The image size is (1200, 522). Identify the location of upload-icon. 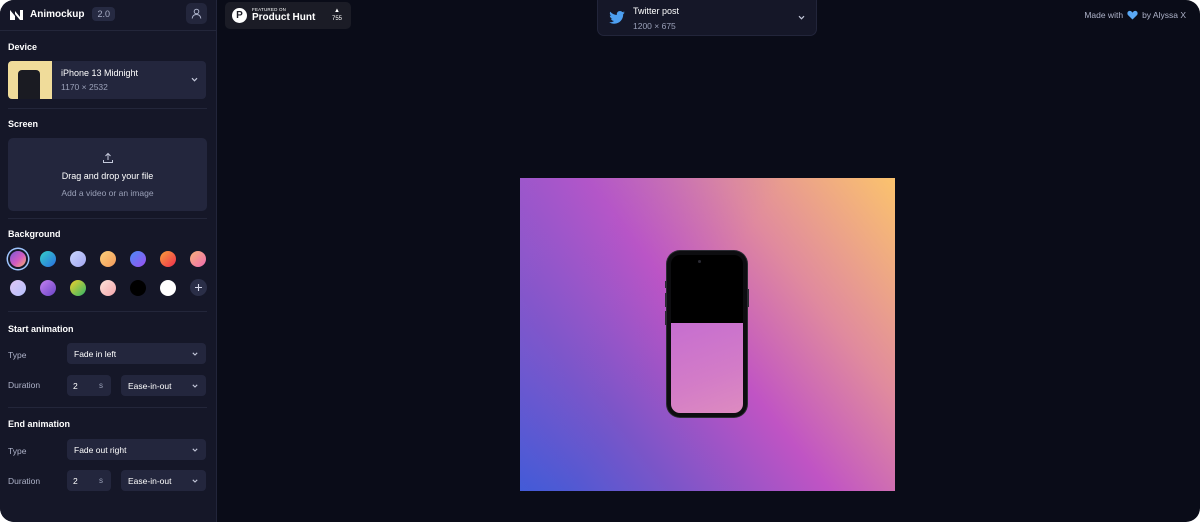
(107, 157).